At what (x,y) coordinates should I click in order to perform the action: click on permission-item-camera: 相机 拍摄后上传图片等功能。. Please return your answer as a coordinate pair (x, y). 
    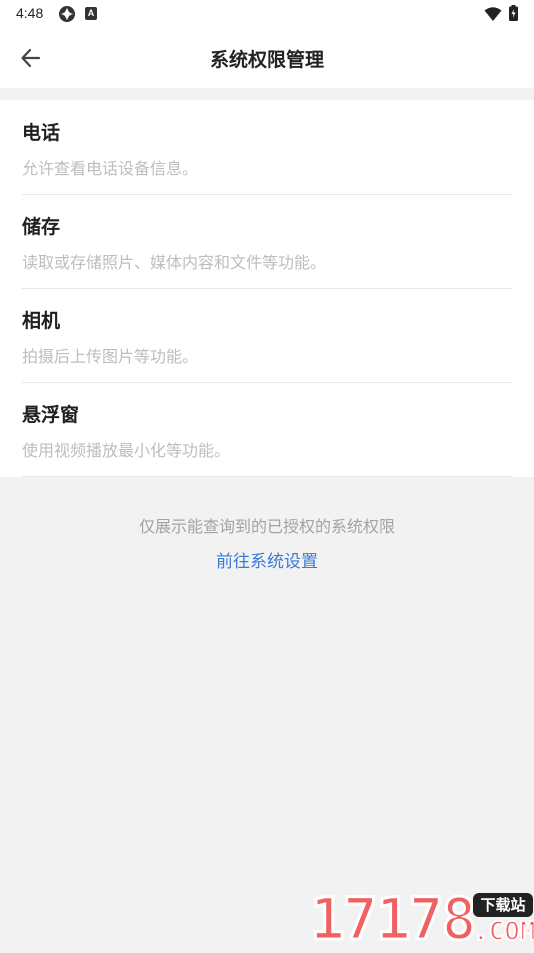
    Looking at the image, I should click on (267, 335).